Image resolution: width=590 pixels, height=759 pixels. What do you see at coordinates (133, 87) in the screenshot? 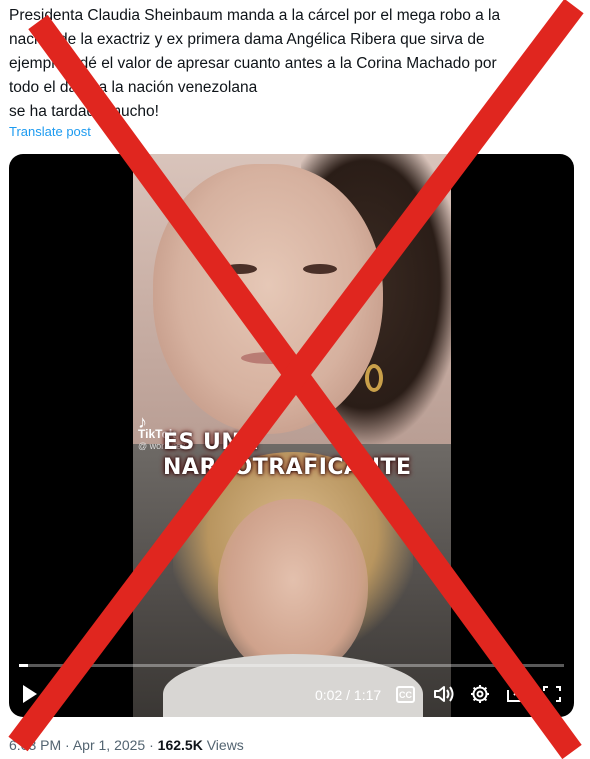
I see `tweet-line: todo el daño a la nación venezolana` at bounding box center [133, 87].